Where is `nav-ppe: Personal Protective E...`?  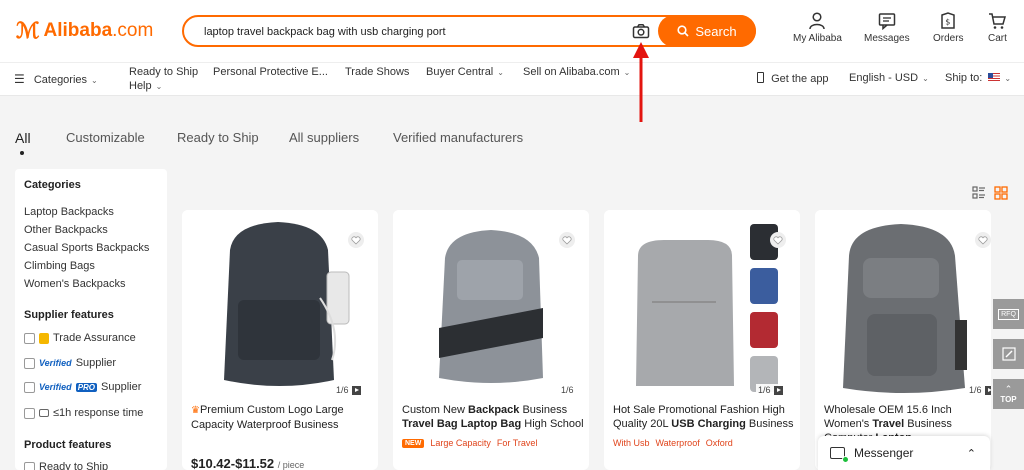
nav-ppe: Personal Protective E... is located at coordinates (270, 72).